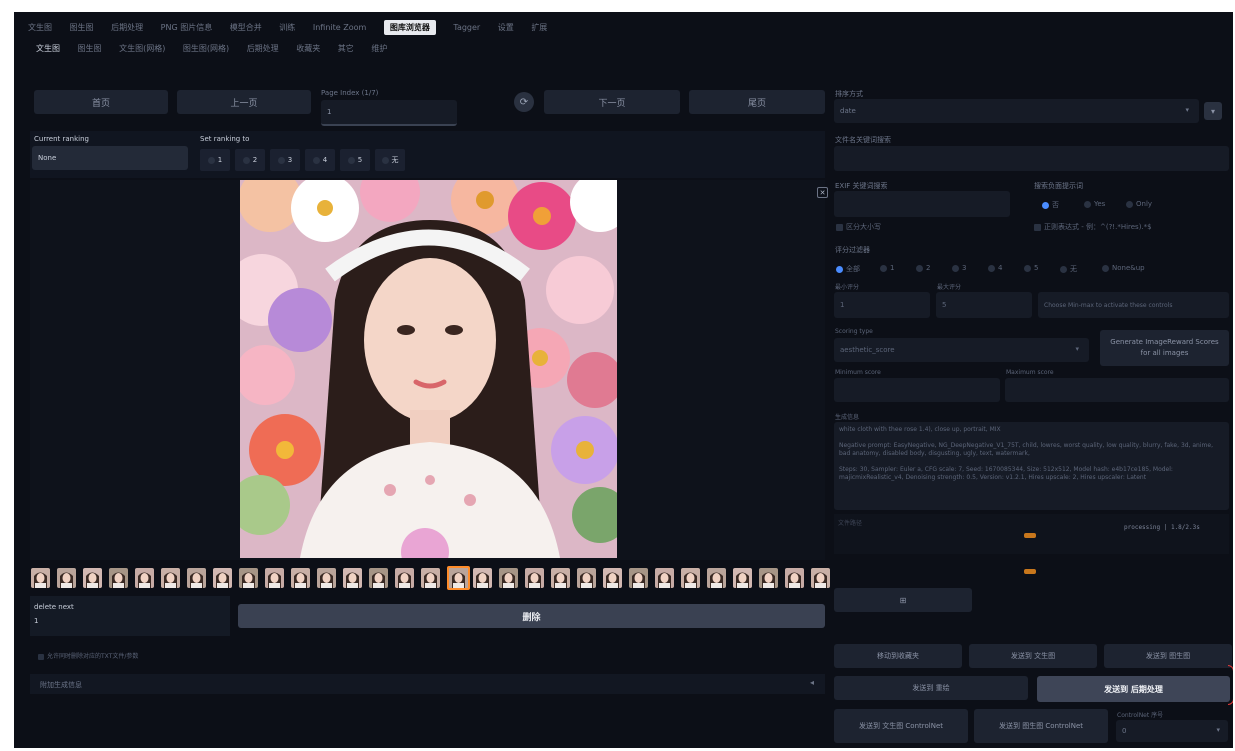 Image resolution: width=1235 pixels, height=751 pixels. I want to click on neg-option-no: 否, so click(1050, 205).